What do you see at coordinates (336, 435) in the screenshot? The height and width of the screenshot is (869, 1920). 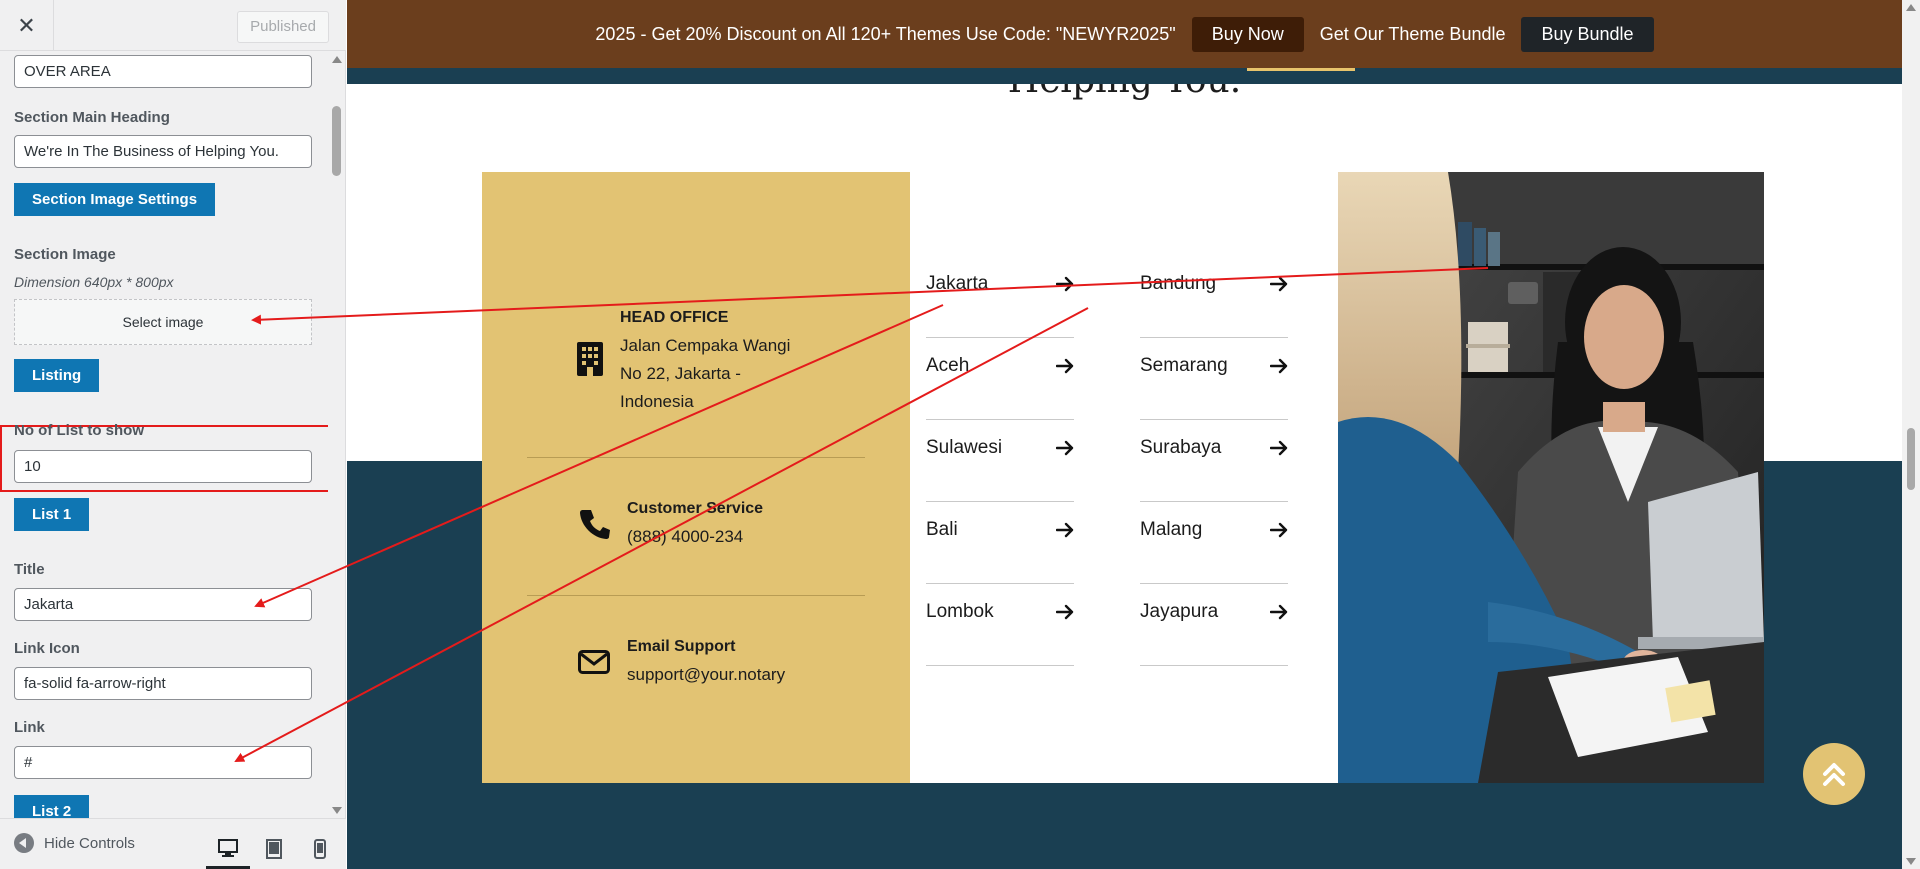 I see `sidebar-scrollbar` at bounding box center [336, 435].